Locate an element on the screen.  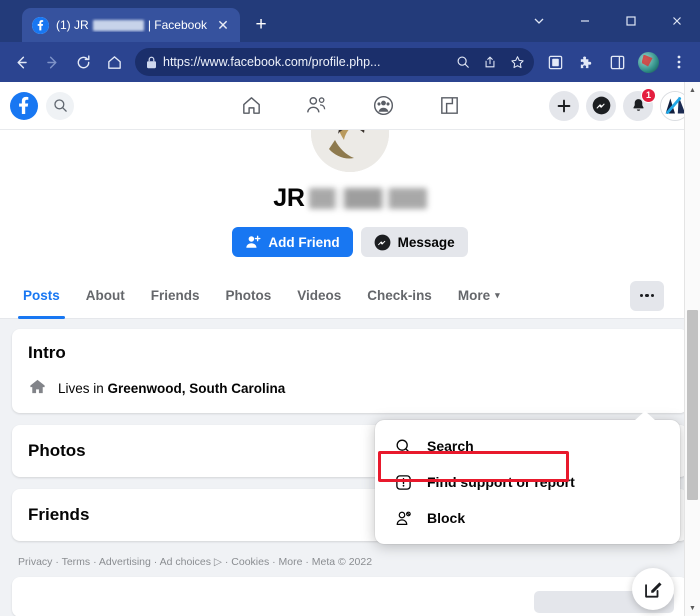
chrome-menu-icon is located at coordinates (679, 62).